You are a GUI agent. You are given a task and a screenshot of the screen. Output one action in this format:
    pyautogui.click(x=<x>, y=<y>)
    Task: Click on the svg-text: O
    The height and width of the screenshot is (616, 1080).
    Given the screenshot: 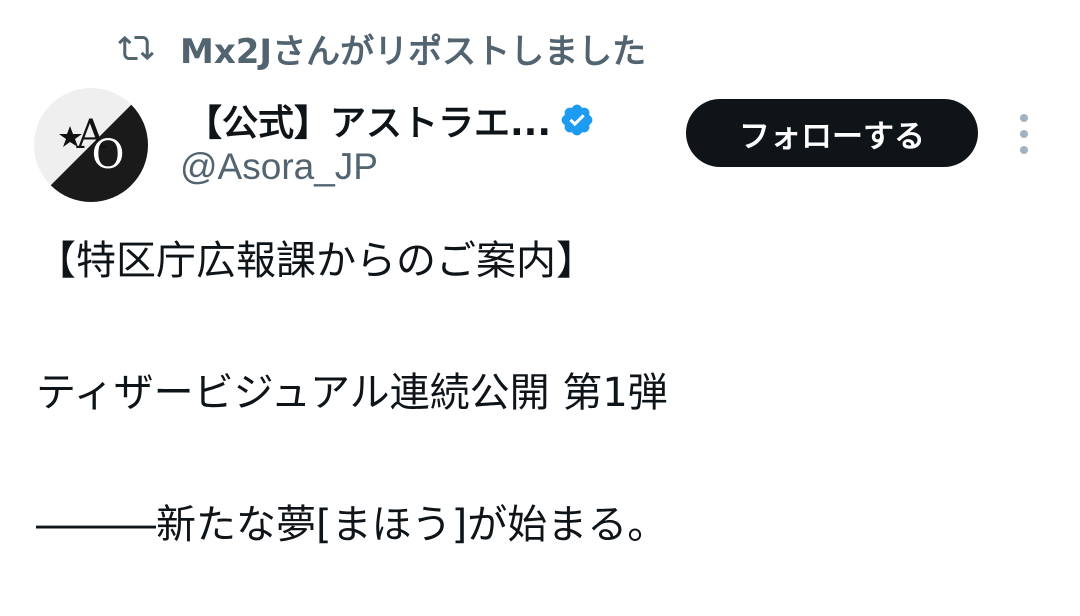 What is the action you would take?
    pyautogui.click(x=108, y=155)
    